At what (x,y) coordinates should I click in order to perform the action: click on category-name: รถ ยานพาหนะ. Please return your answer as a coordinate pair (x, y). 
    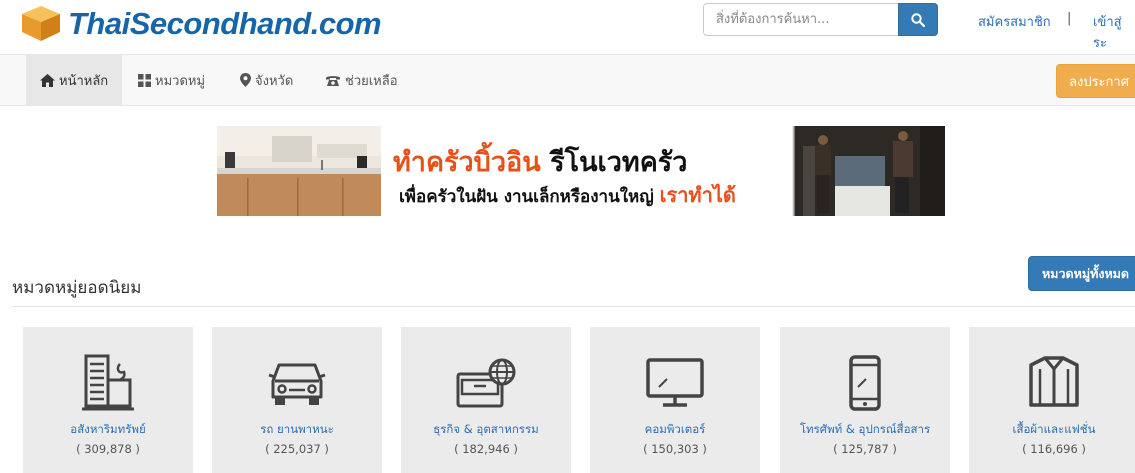
    Looking at the image, I should click on (297, 430).